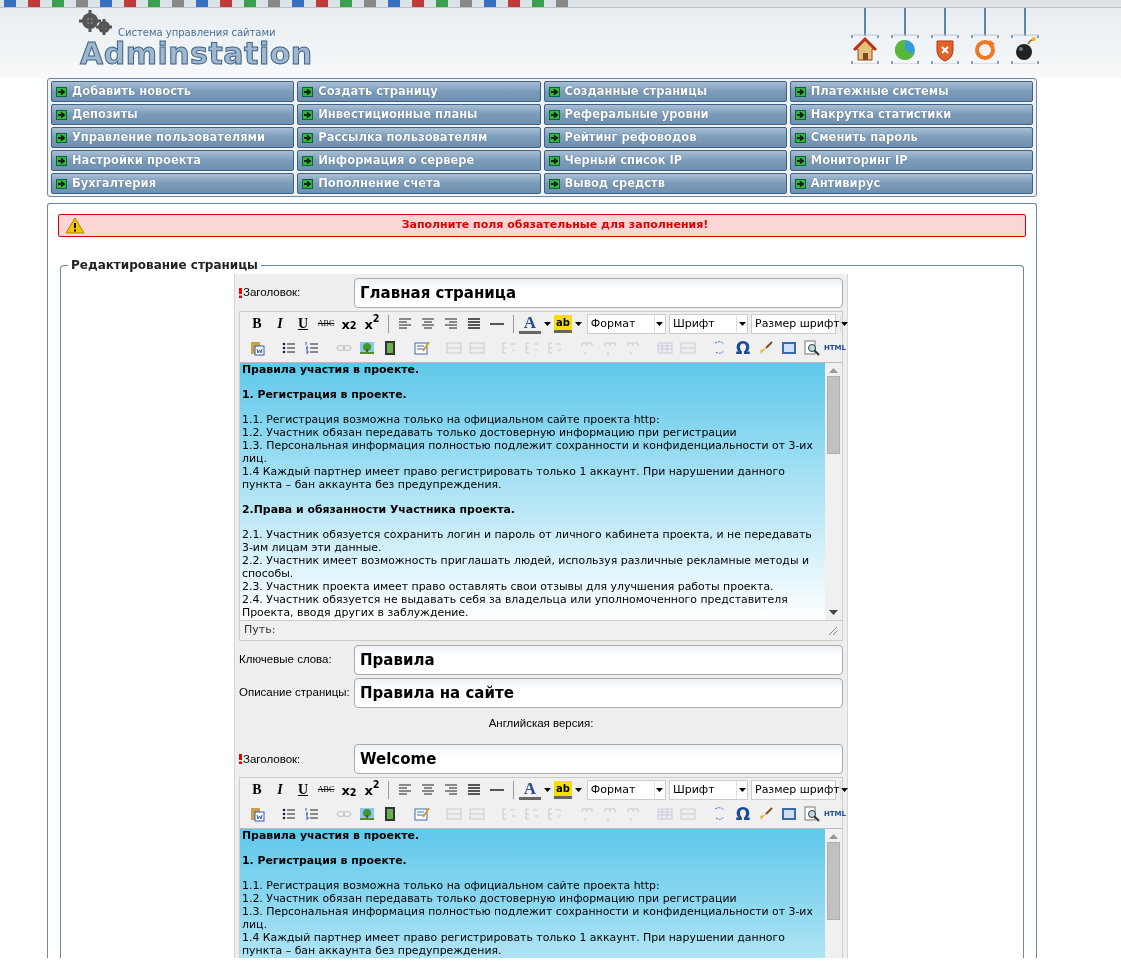  What do you see at coordinates (164, 265) in the screenshot?
I see `fieldset-legend: Редактирование страницы` at bounding box center [164, 265].